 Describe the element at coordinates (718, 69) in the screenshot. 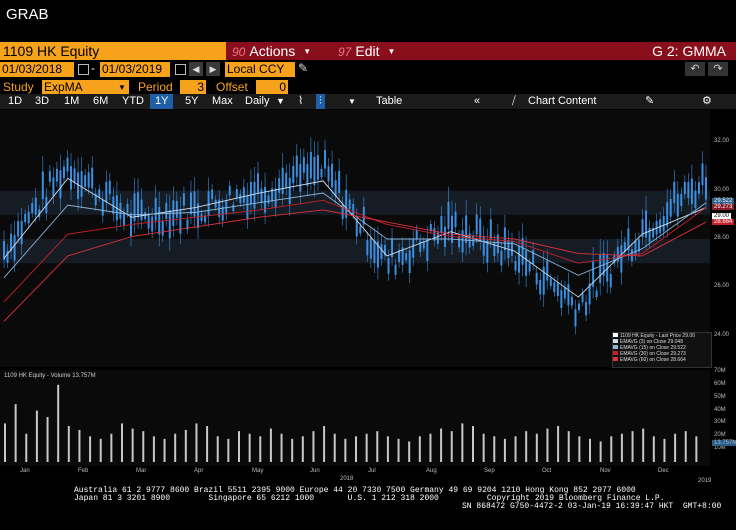

I see `redo-icon: ↷` at that location.